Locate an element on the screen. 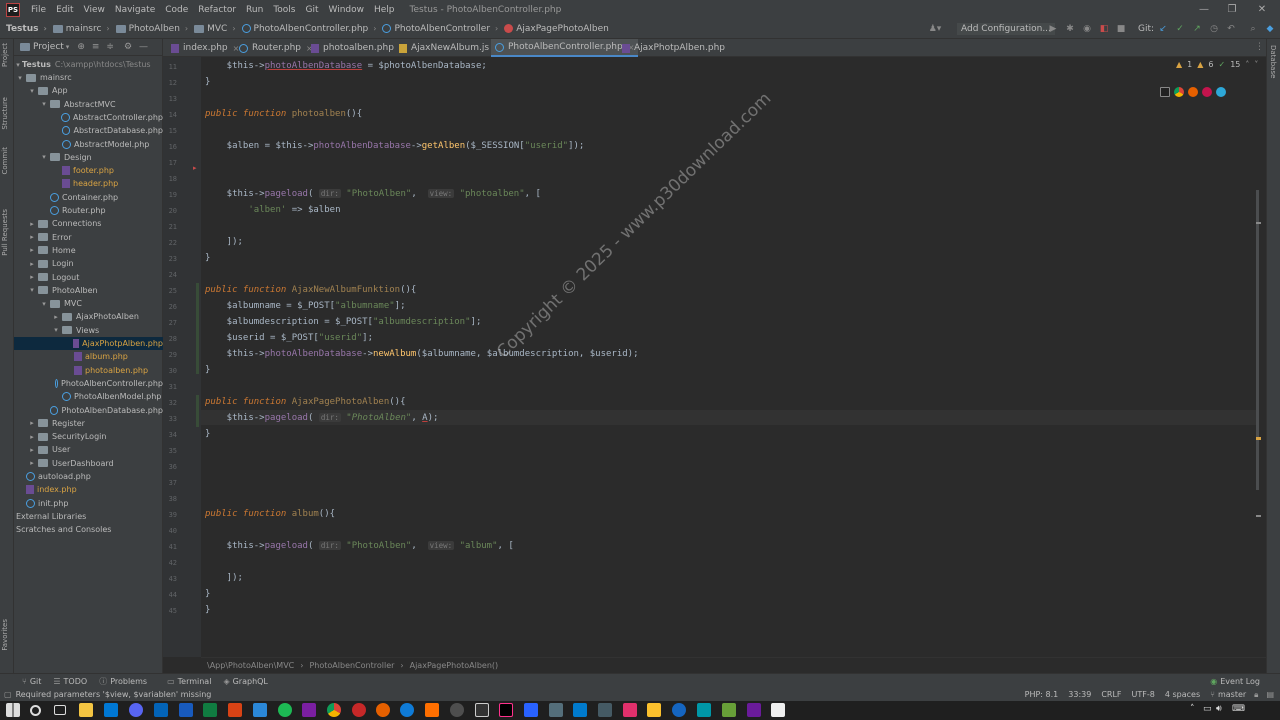  tree-item: ▸ AjaxPhotoAlben is located at coordinates (107, 316).